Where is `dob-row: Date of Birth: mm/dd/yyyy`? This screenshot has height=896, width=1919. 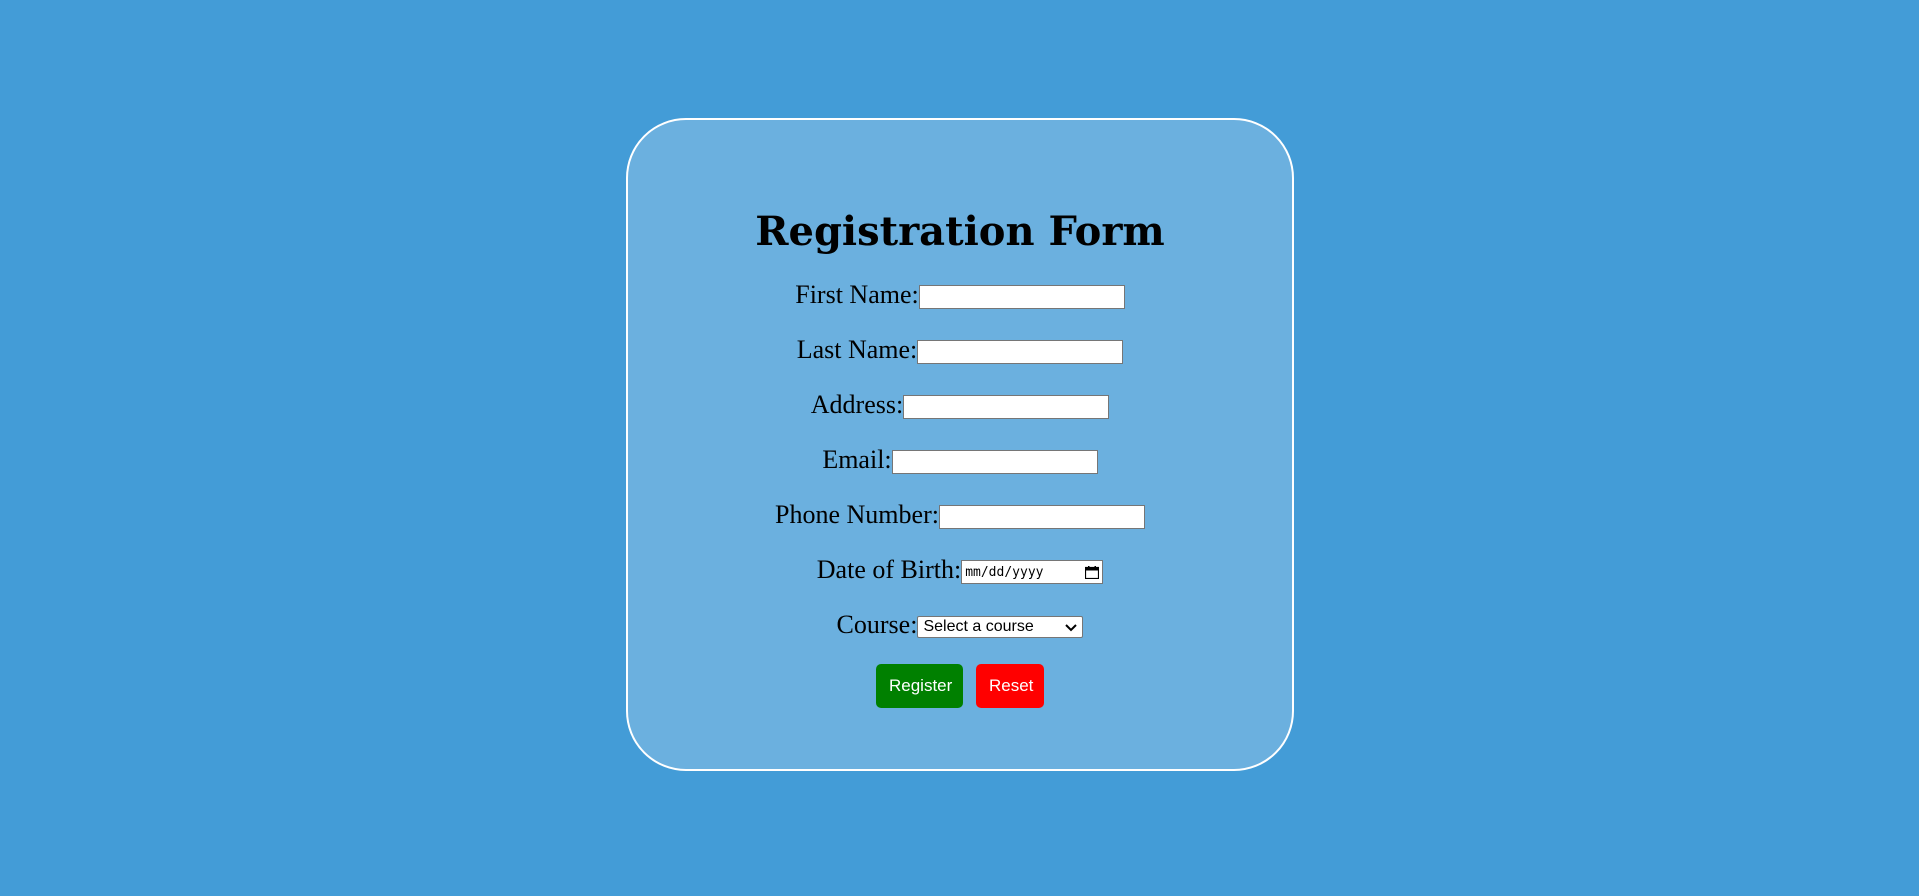 dob-row: Date of Birth: mm/dd/yyyy is located at coordinates (960, 570).